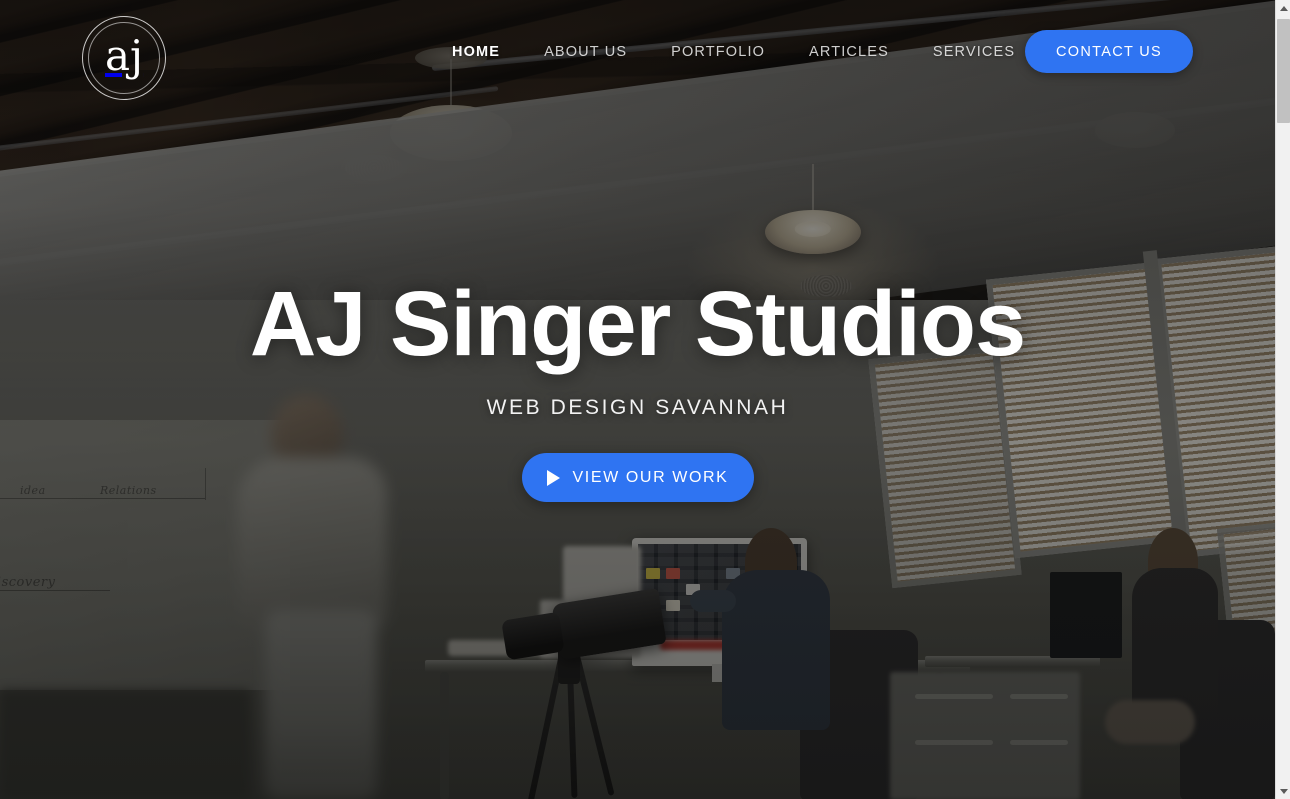  What do you see at coordinates (718, 52) in the screenshot?
I see `nav-link-portfolio: PORTFOLIO` at bounding box center [718, 52].